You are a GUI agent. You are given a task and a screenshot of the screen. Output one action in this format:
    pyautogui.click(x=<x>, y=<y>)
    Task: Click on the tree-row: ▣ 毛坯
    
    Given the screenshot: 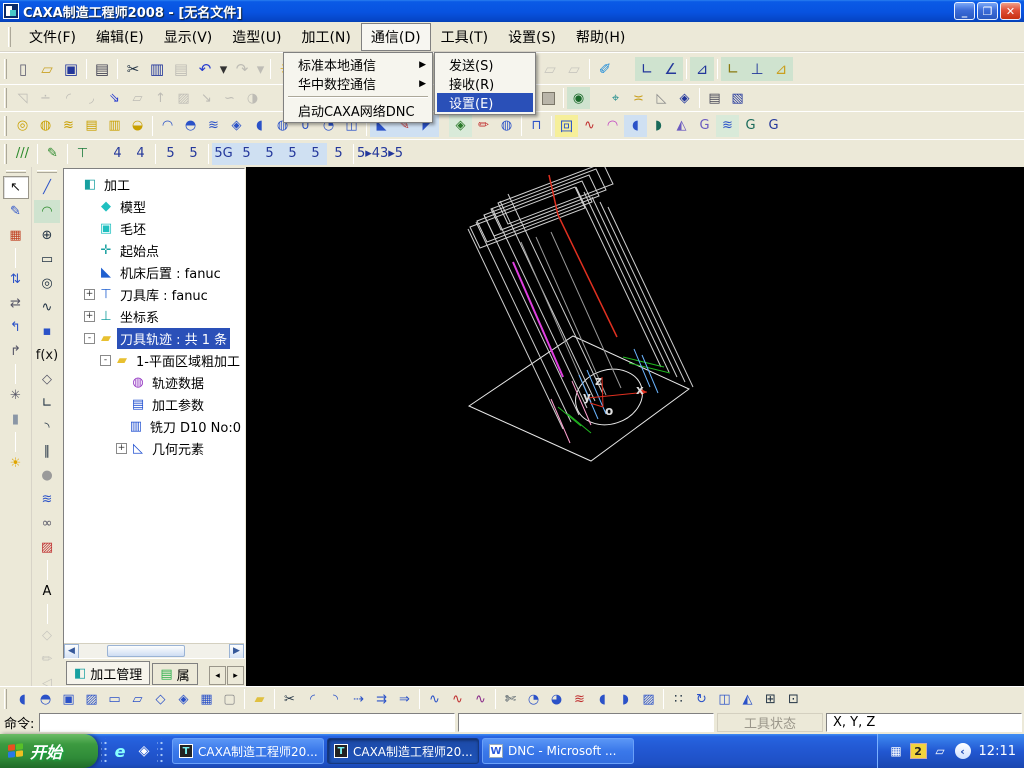 What is the action you would take?
    pyautogui.click(x=154, y=228)
    